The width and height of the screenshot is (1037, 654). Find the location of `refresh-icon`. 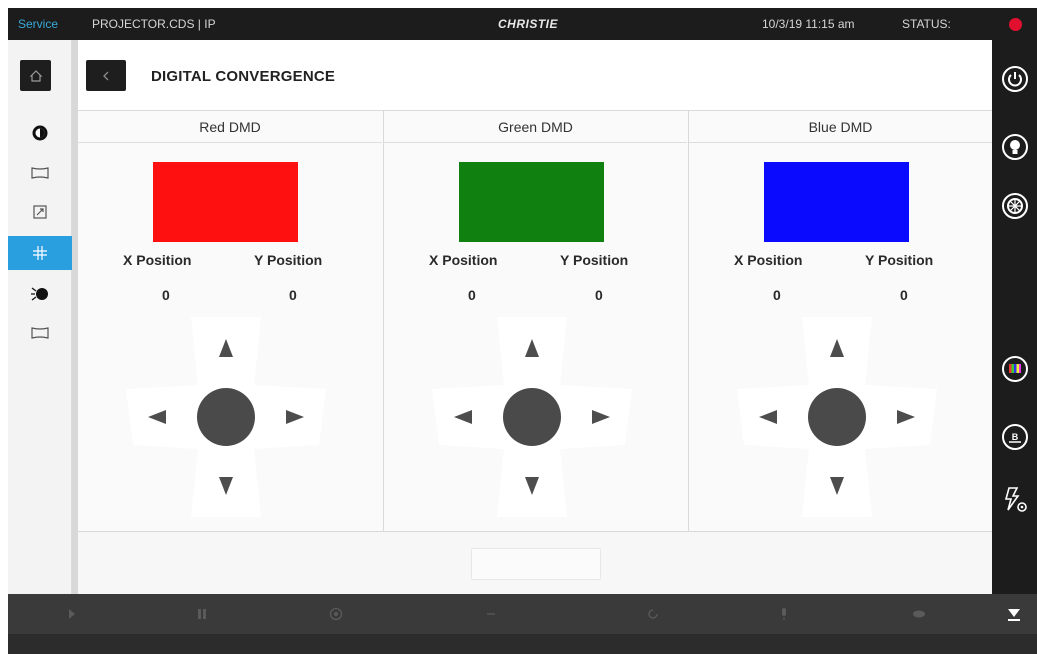

refresh-icon is located at coordinates (653, 614).